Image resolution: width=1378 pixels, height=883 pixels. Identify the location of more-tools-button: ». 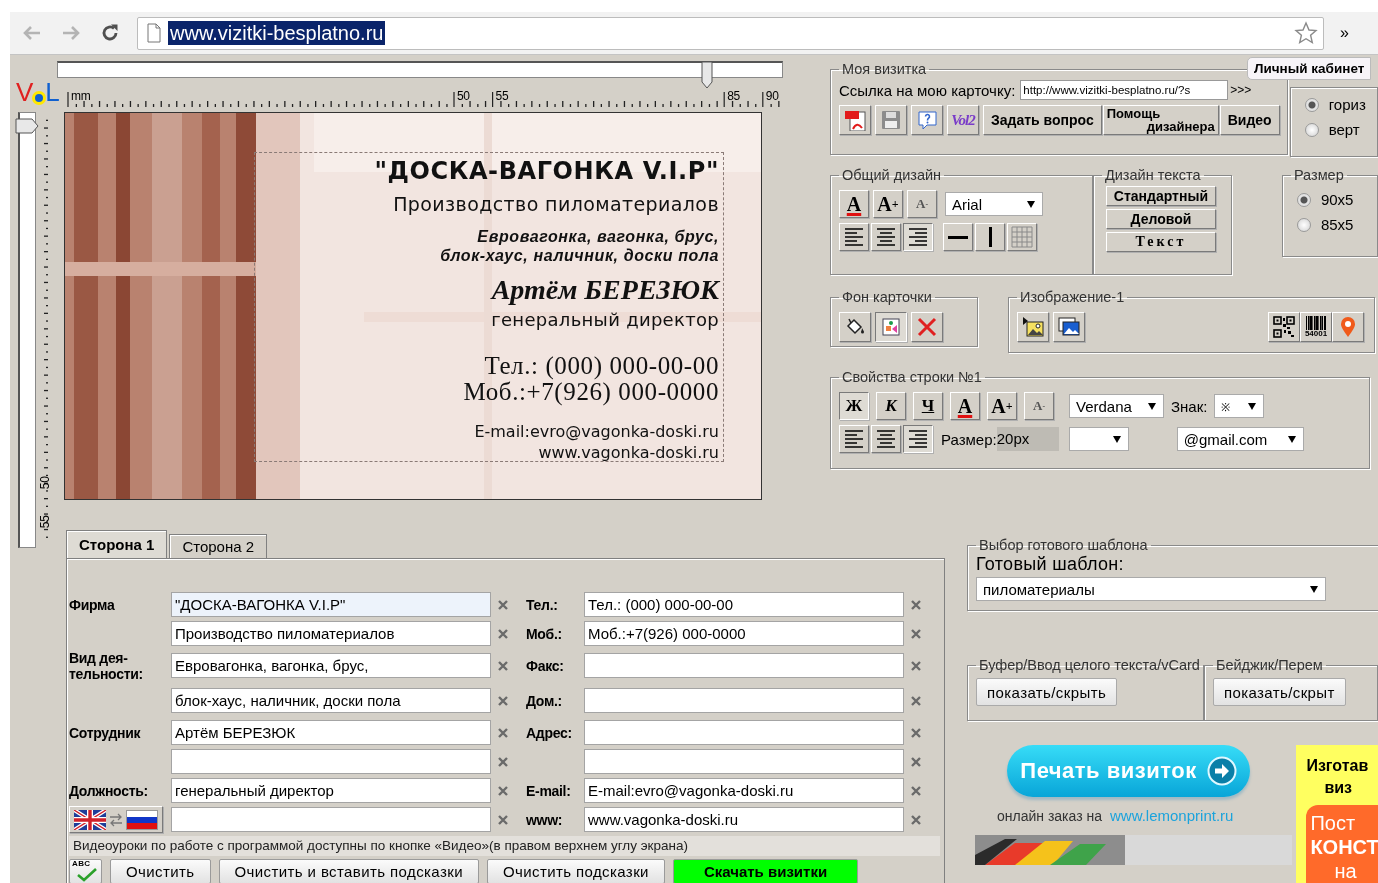
(1344, 33).